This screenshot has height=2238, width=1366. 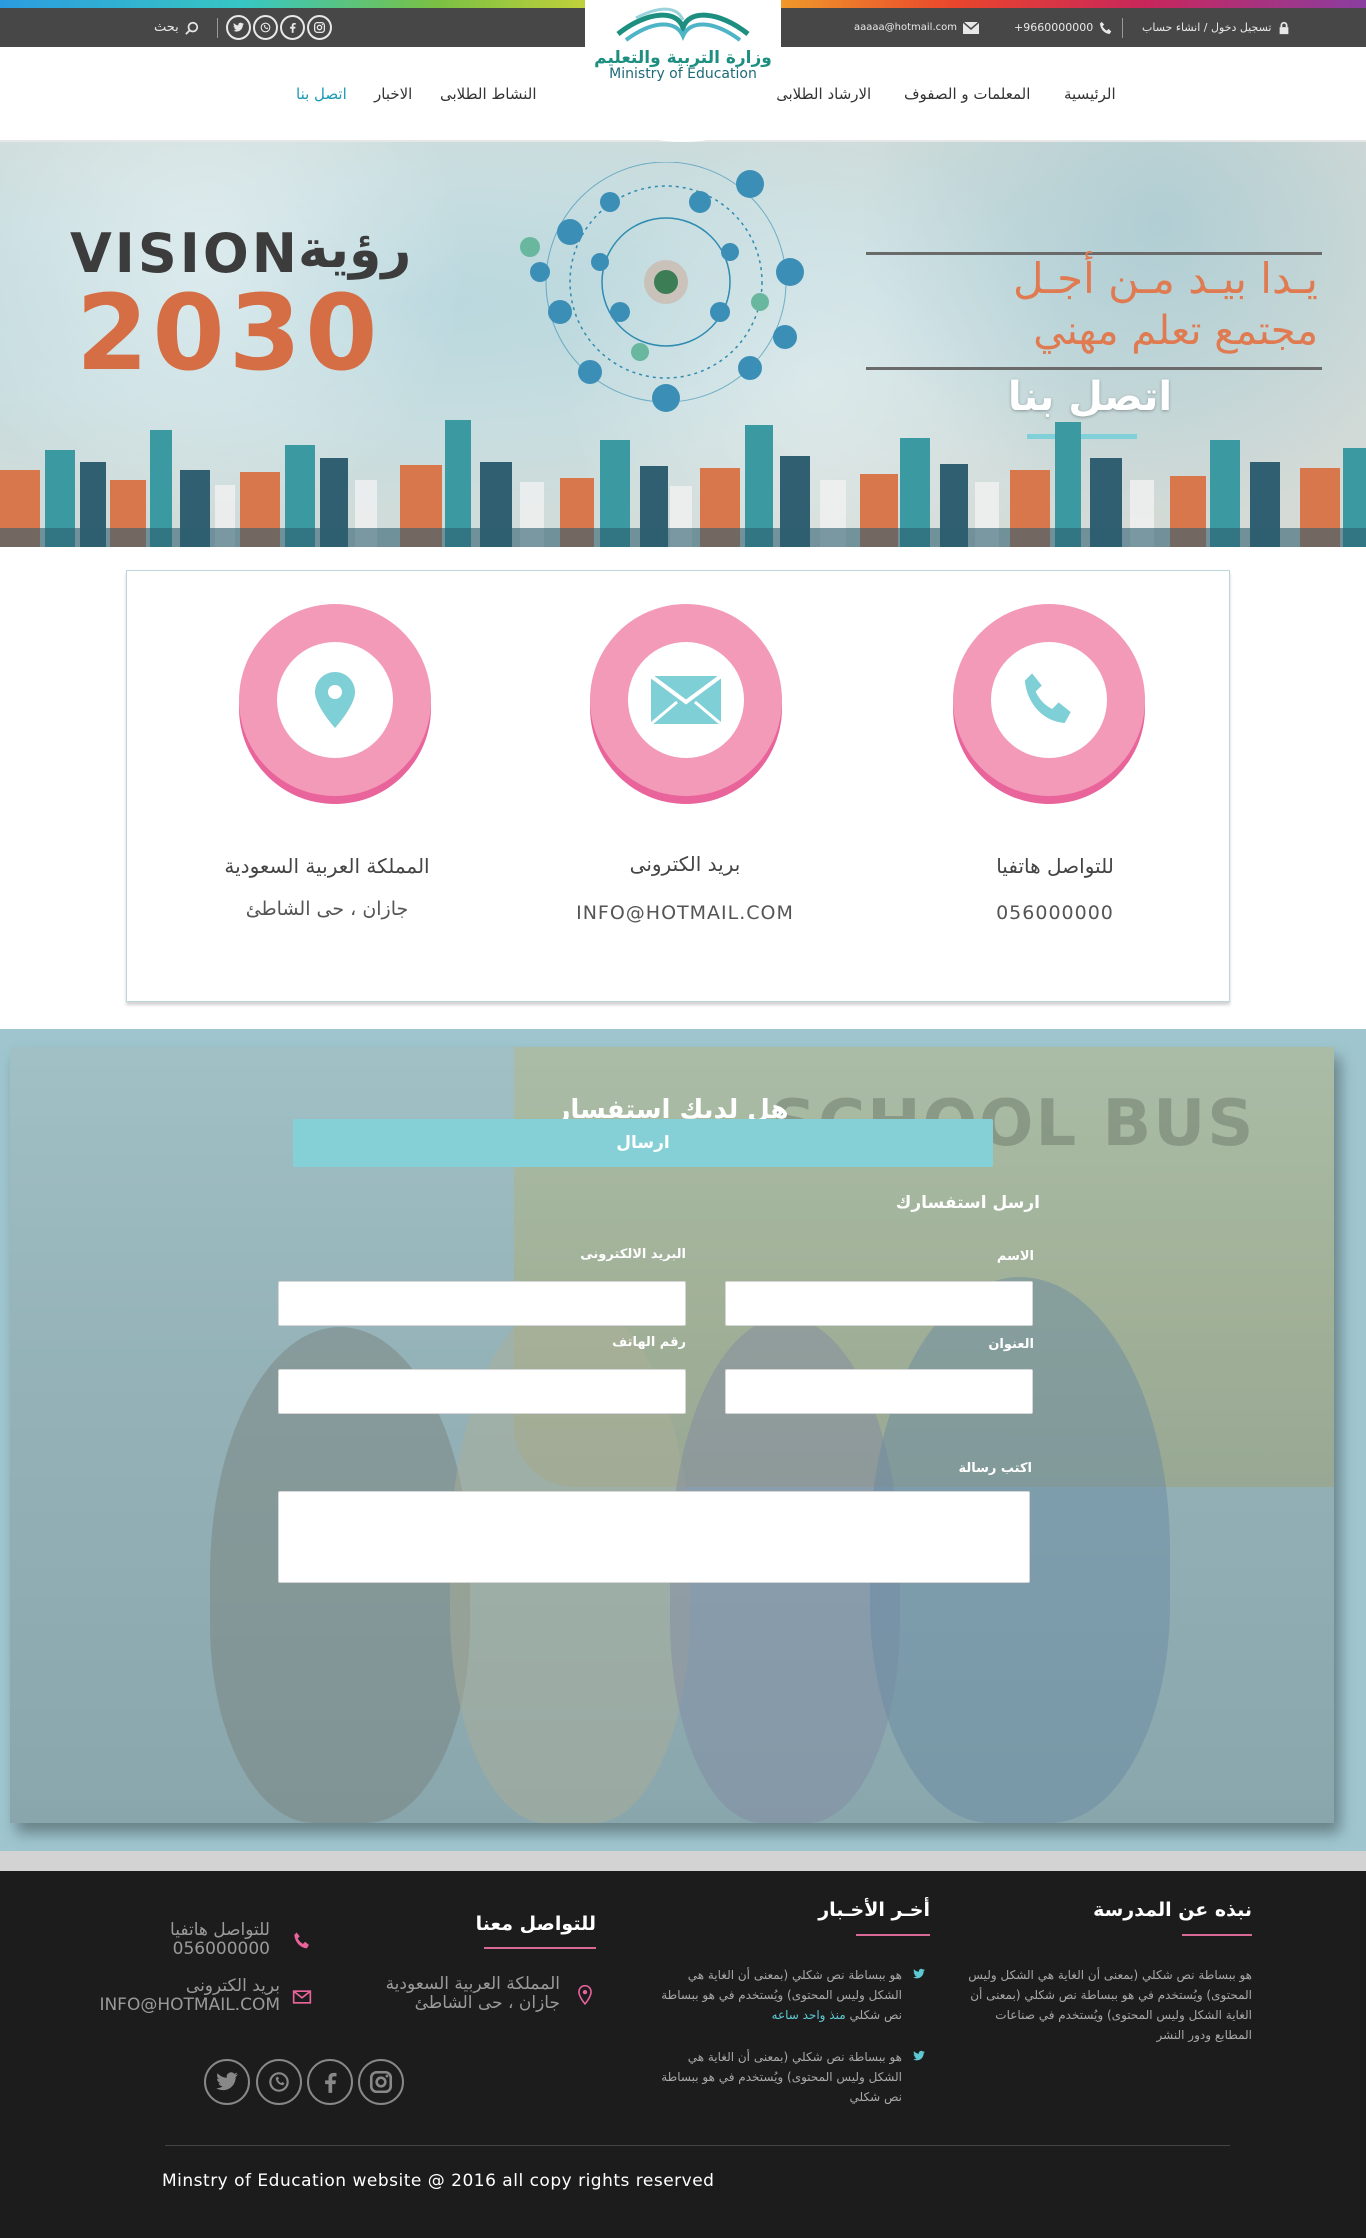 I want to click on footer-email-label: بريد الكترونى, so click(x=232, y=1986).